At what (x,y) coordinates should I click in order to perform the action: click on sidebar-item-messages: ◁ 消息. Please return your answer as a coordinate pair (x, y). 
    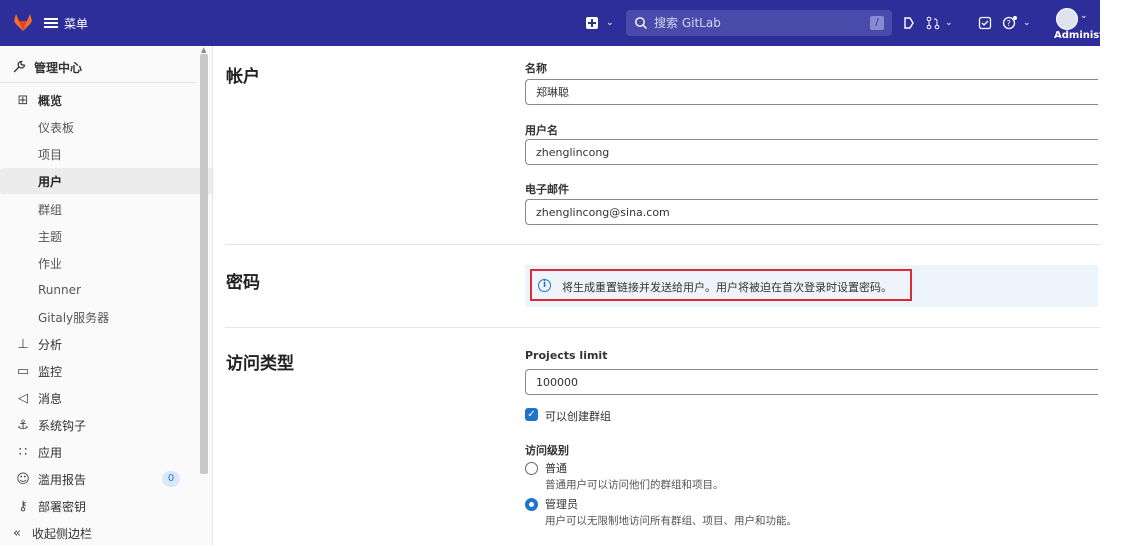
    Looking at the image, I should click on (95, 398).